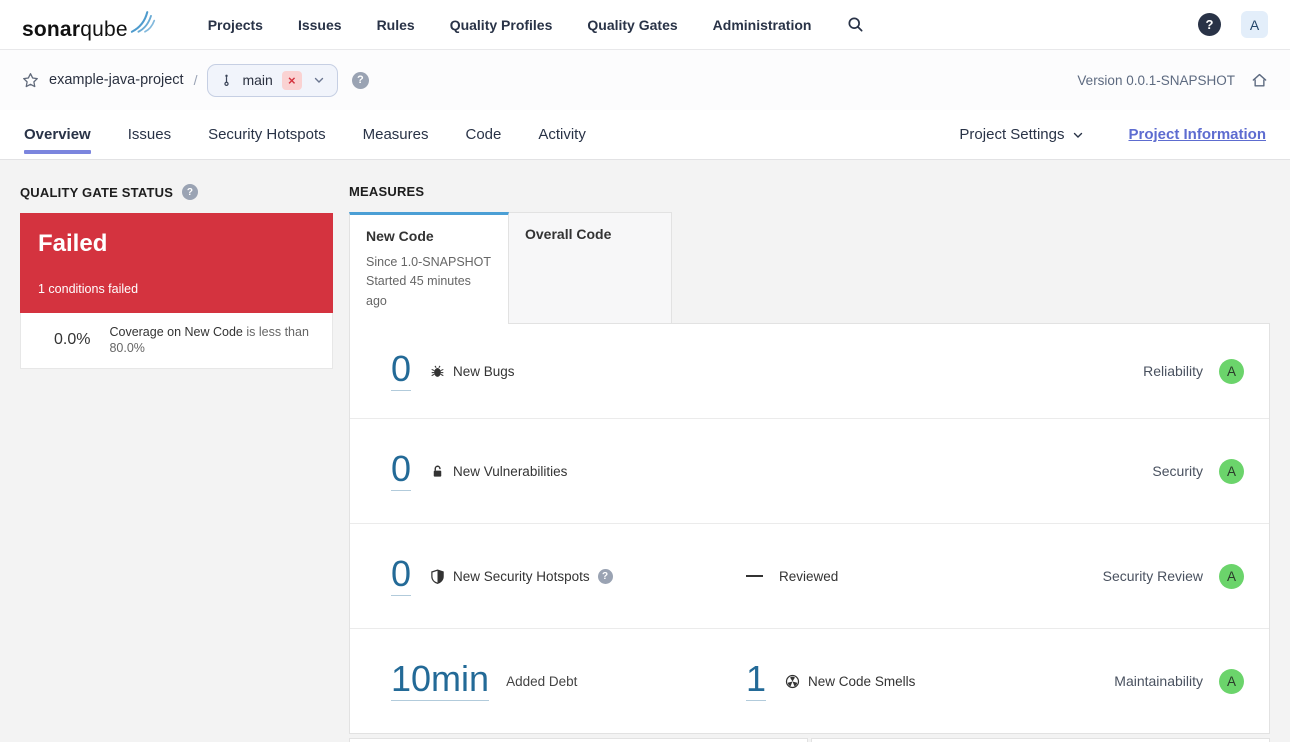 Image resolution: width=1290 pixels, height=742 pixels. Describe the element at coordinates (632, 25) in the screenshot. I see `nav-item-quality-gates: Quality Gates` at that location.